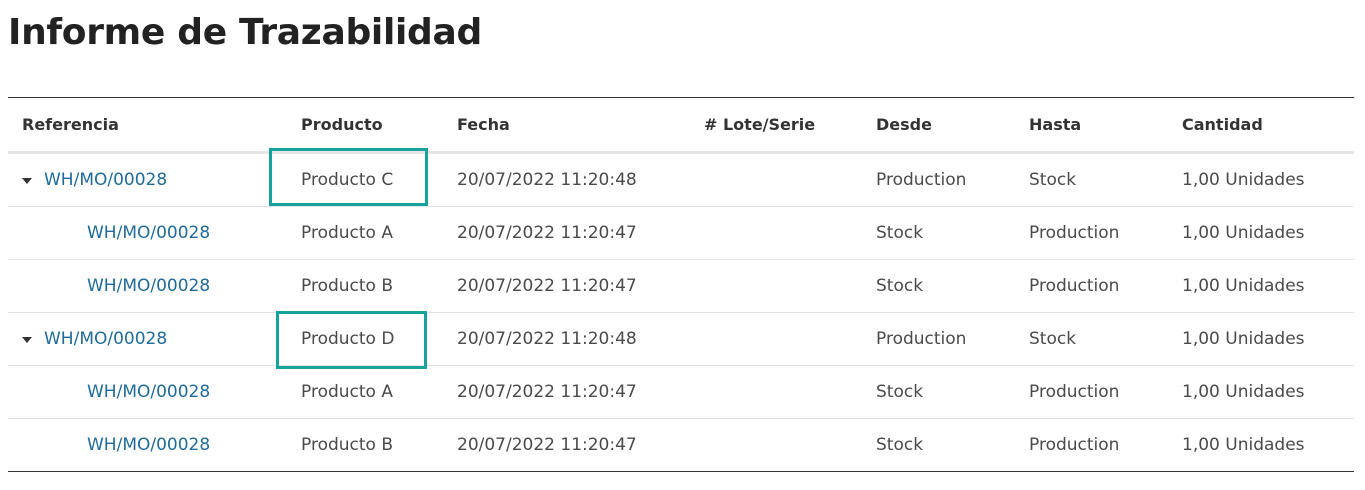 This screenshot has height=490, width=1365. What do you see at coordinates (347, 180) in the screenshot?
I see `product-cell: Producto C` at bounding box center [347, 180].